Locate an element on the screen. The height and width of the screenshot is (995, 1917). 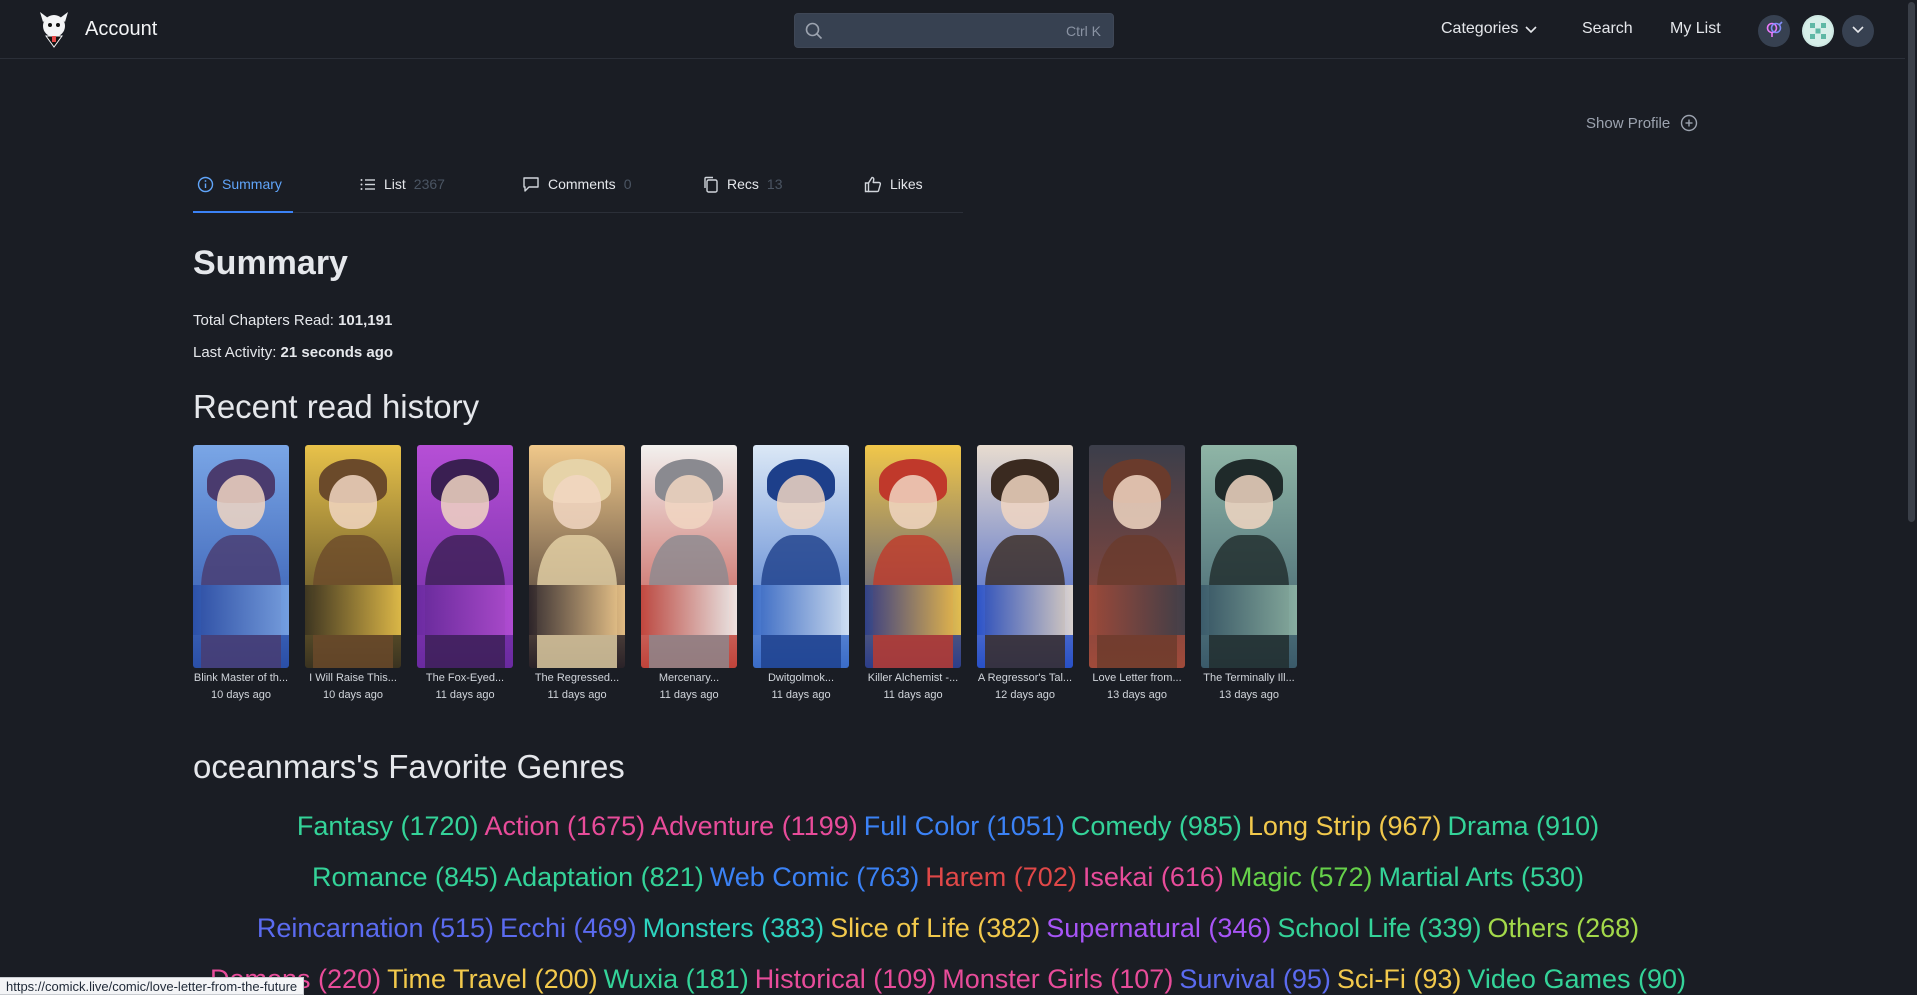
history-item: Mercenary... 11 days ago is located at coordinates (689, 573).